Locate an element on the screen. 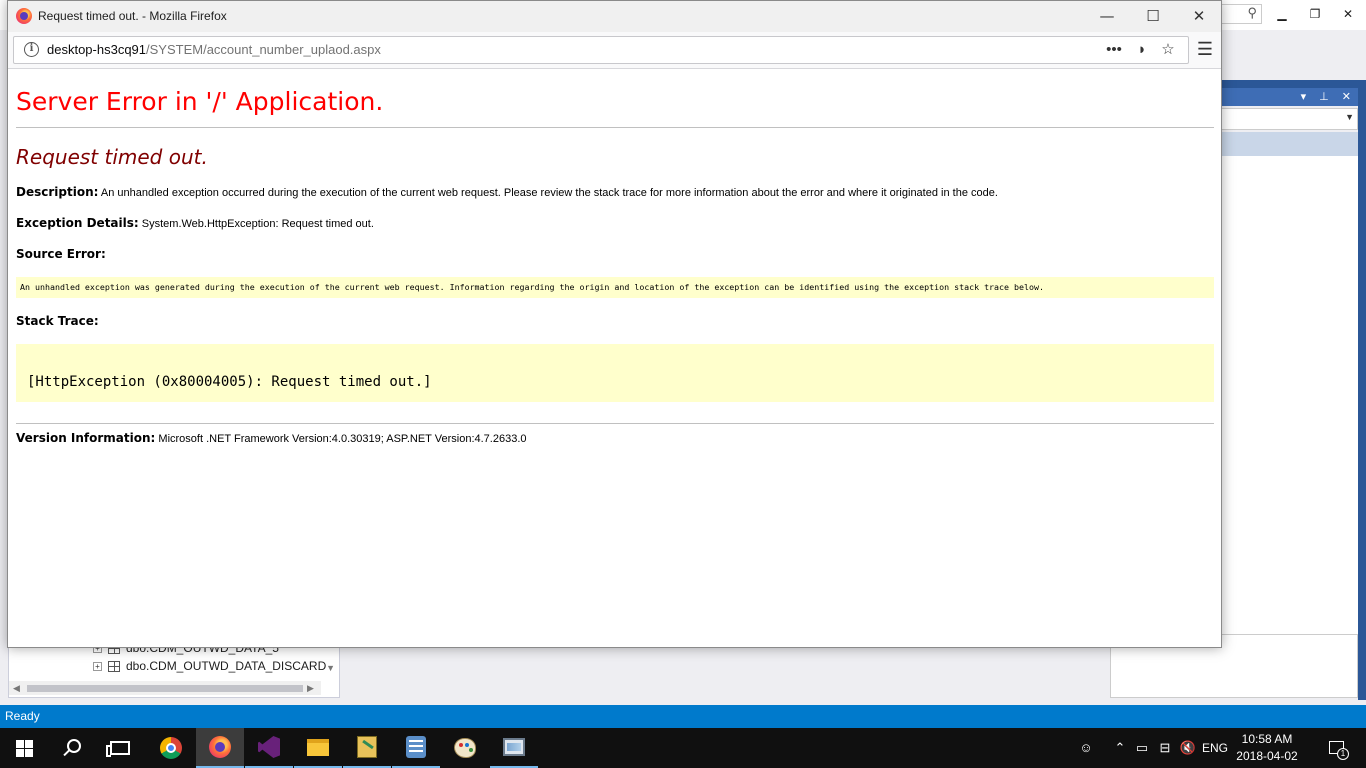  monitor-icon is located at coordinates (514, 747).